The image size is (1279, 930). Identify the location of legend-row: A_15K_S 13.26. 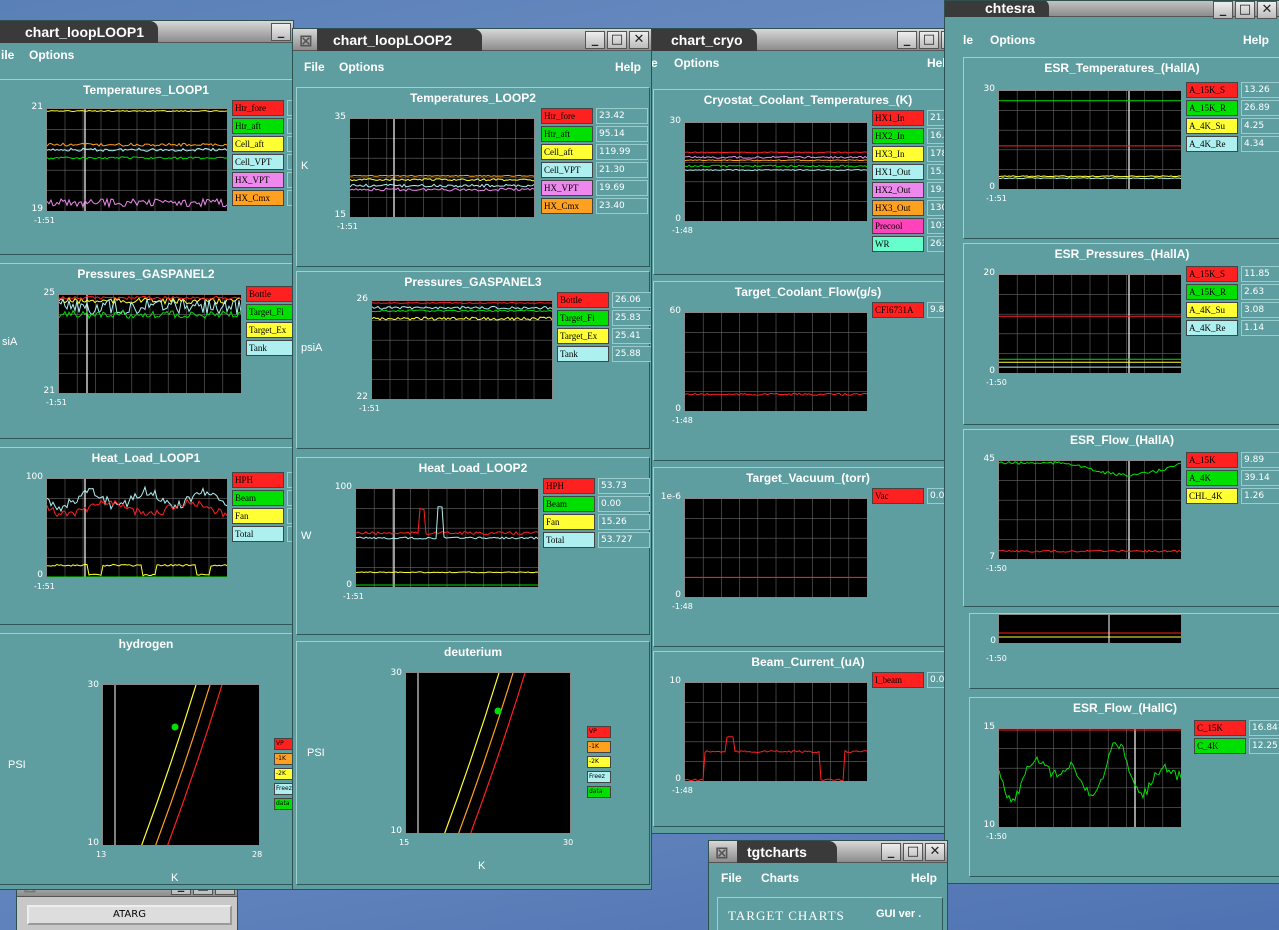
(1232, 90).